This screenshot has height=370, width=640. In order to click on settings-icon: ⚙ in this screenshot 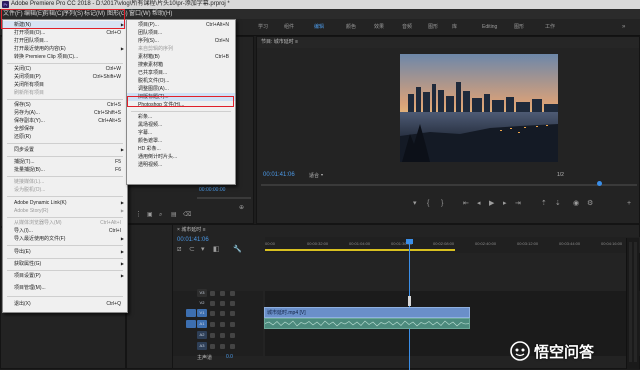, I will do `click(590, 204)`.